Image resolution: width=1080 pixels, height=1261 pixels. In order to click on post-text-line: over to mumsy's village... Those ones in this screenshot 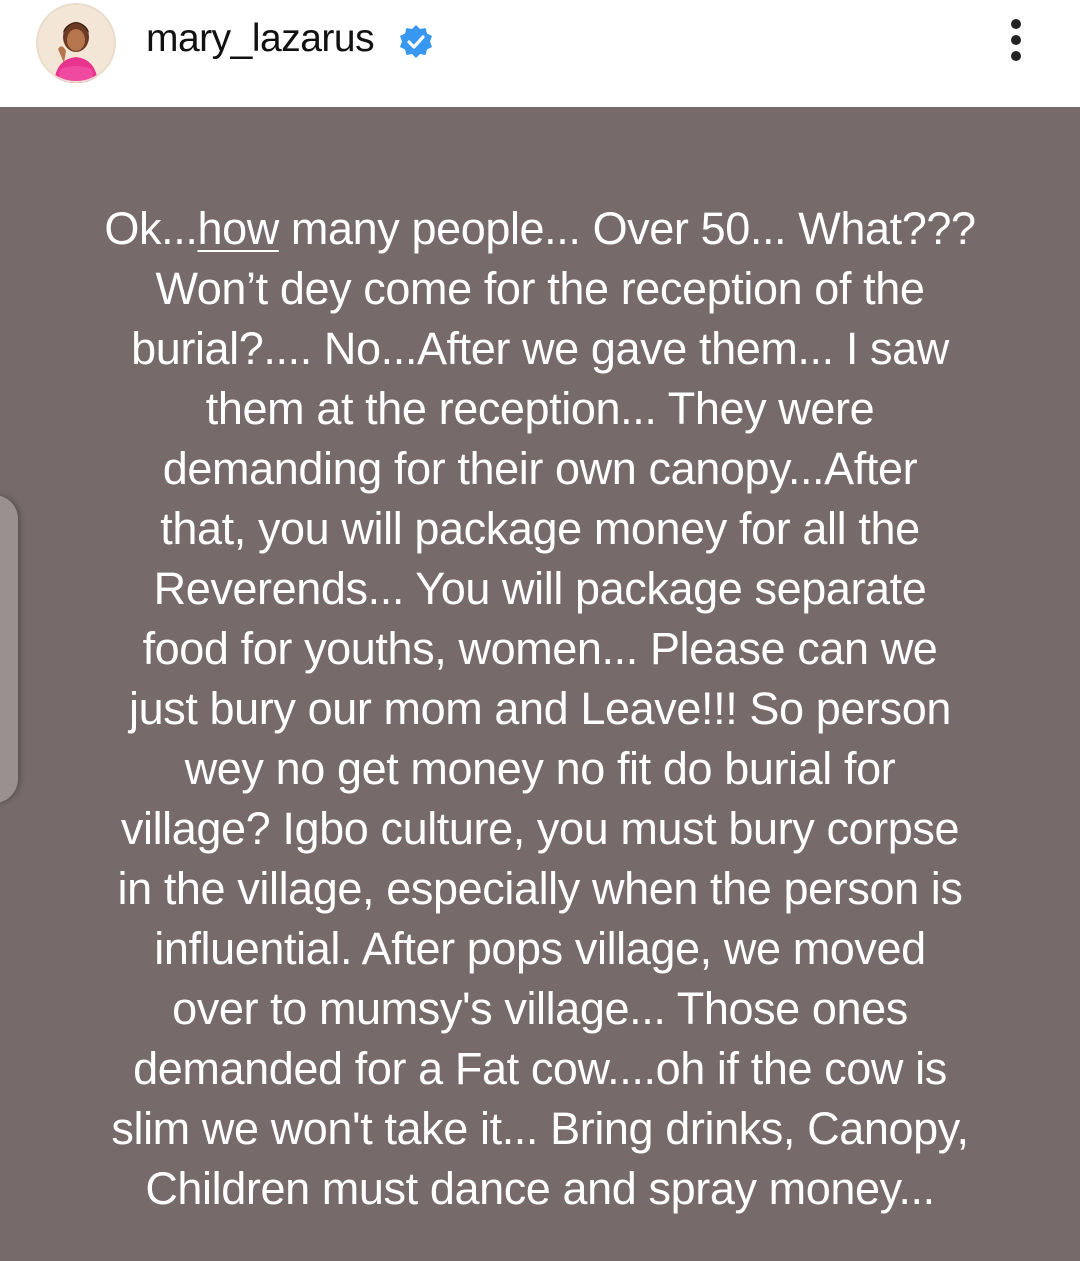, I will do `click(540, 1008)`.